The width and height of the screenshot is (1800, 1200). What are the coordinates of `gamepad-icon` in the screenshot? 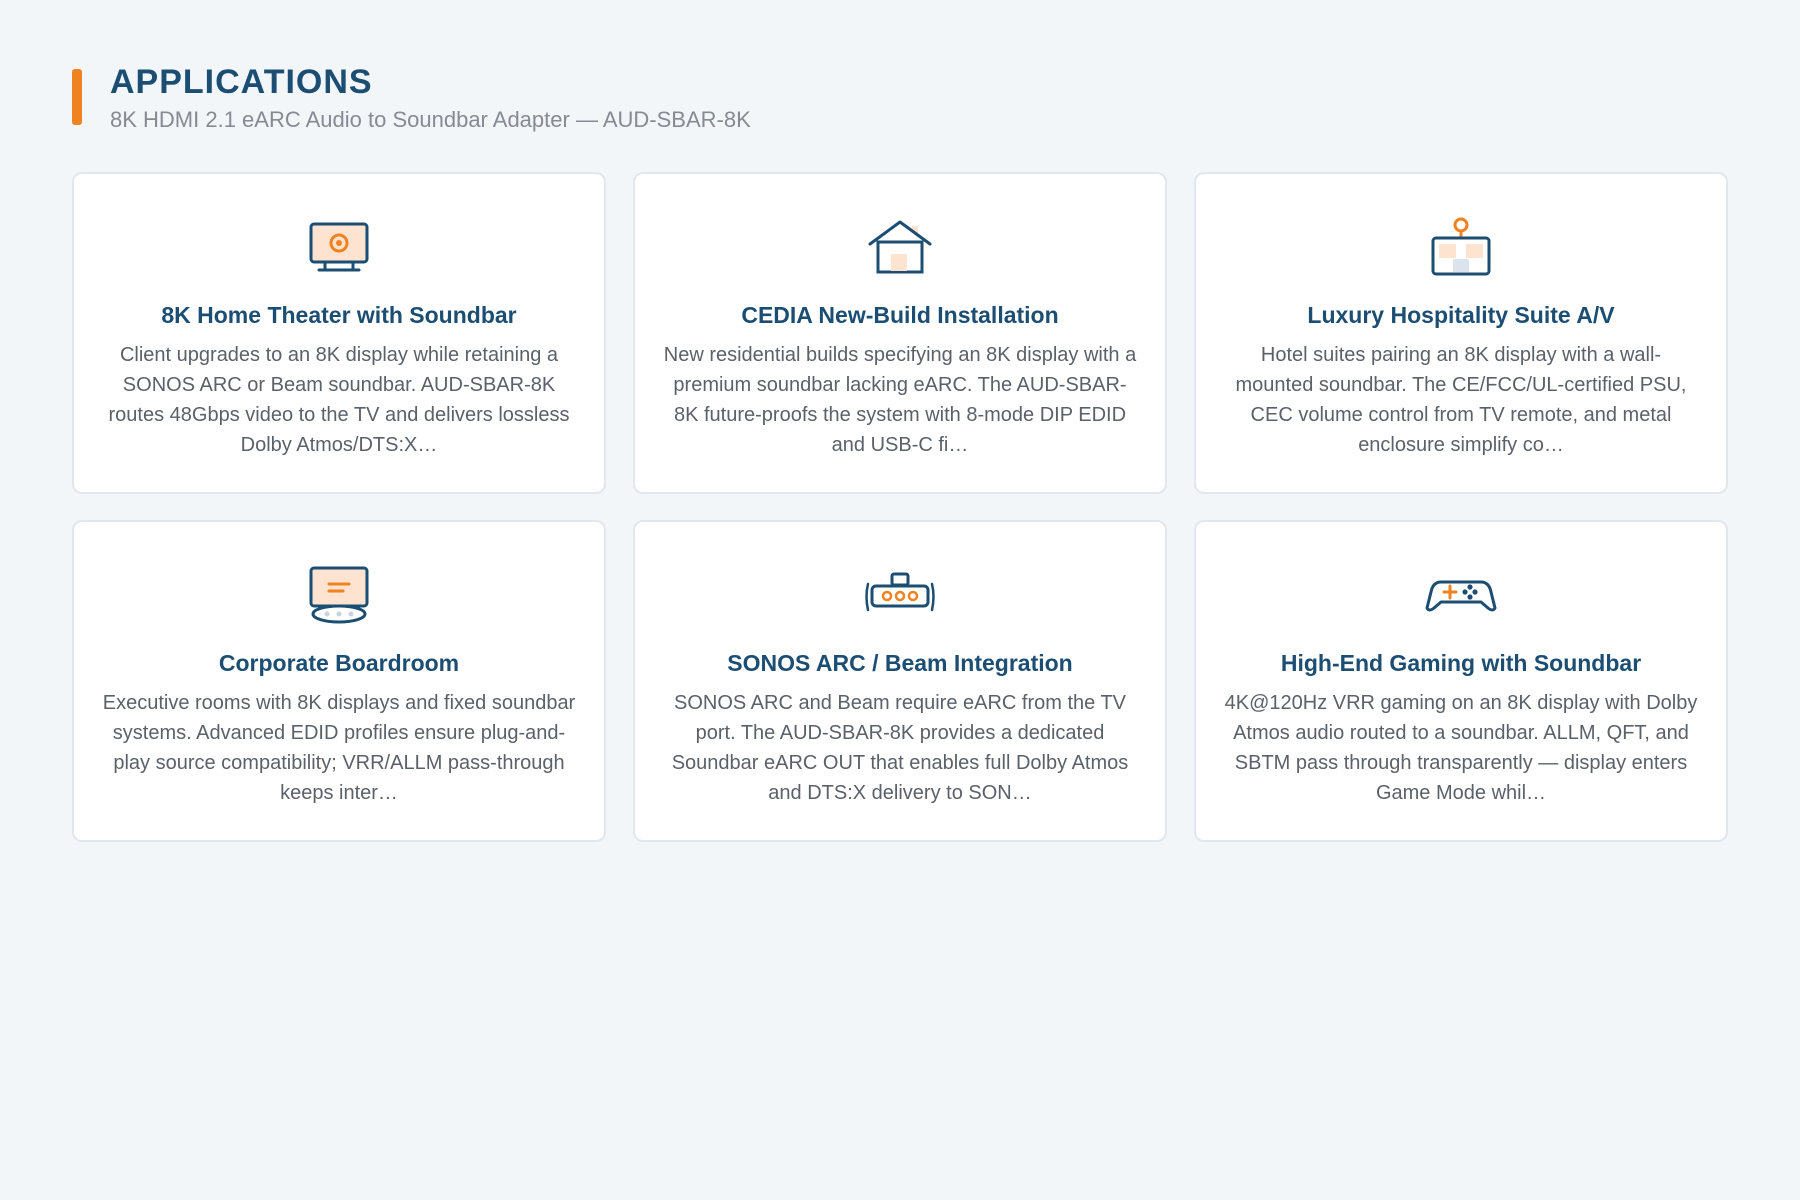 It's located at (1461, 596).